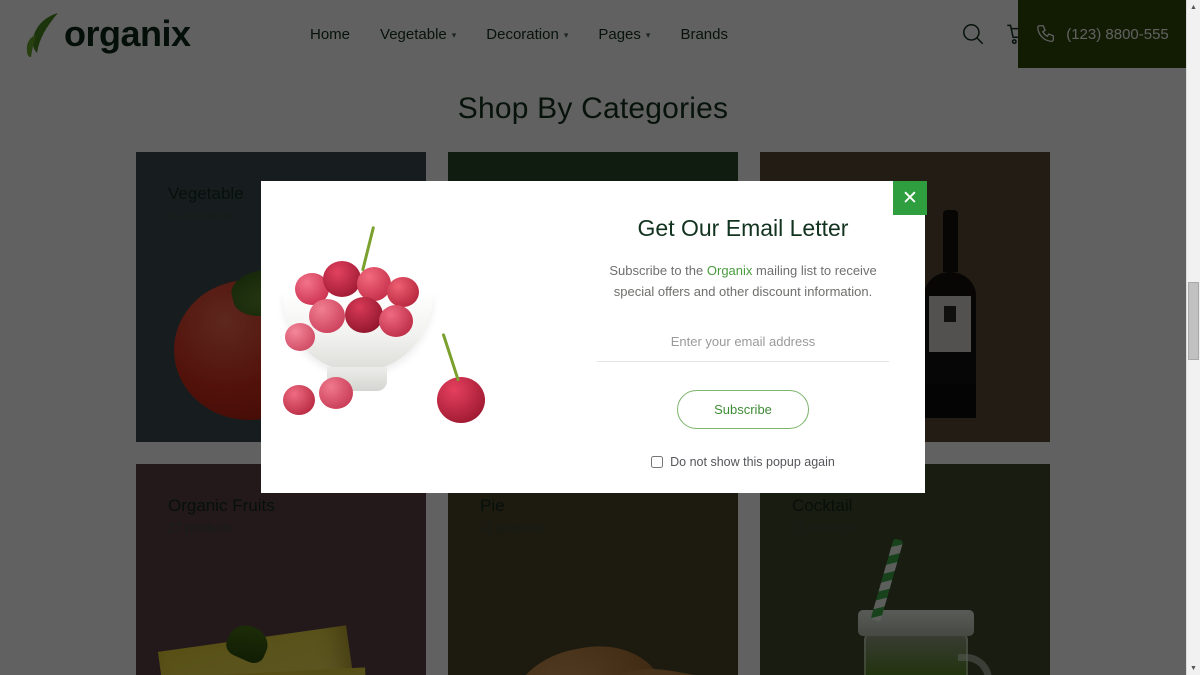 The height and width of the screenshot is (675, 1200). I want to click on subscribe-button: Subscribe, so click(743, 409).